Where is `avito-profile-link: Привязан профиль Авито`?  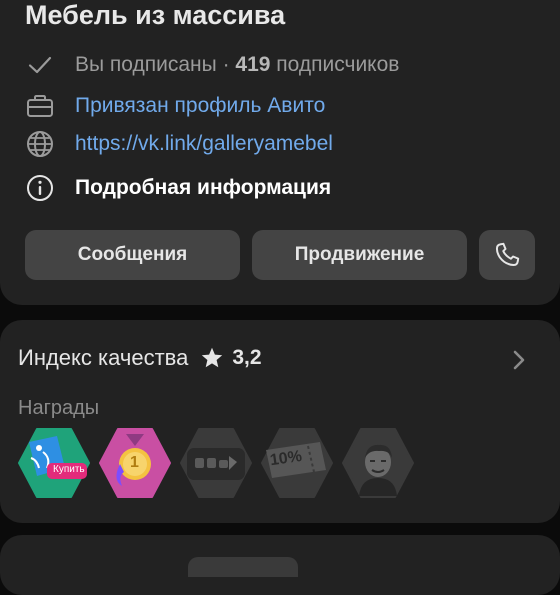
avito-profile-link: Привязан профиль Авито is located at coordinates (200, 106).